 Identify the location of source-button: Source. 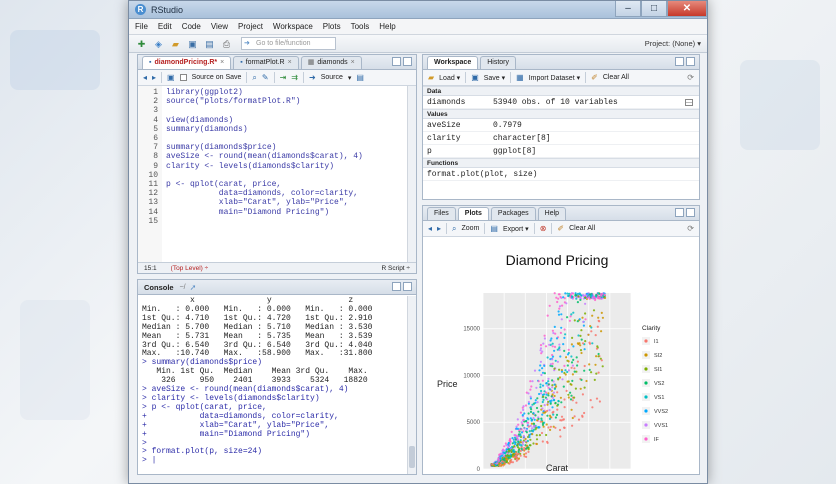
(332, 77).